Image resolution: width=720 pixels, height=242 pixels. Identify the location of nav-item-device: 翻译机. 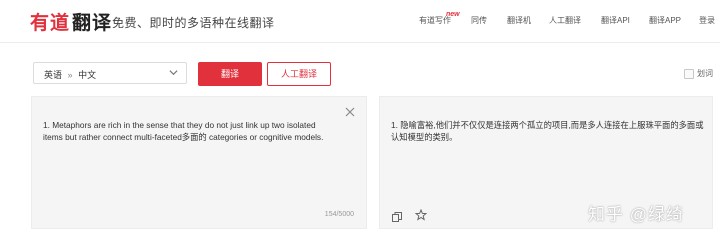
(519, 20).